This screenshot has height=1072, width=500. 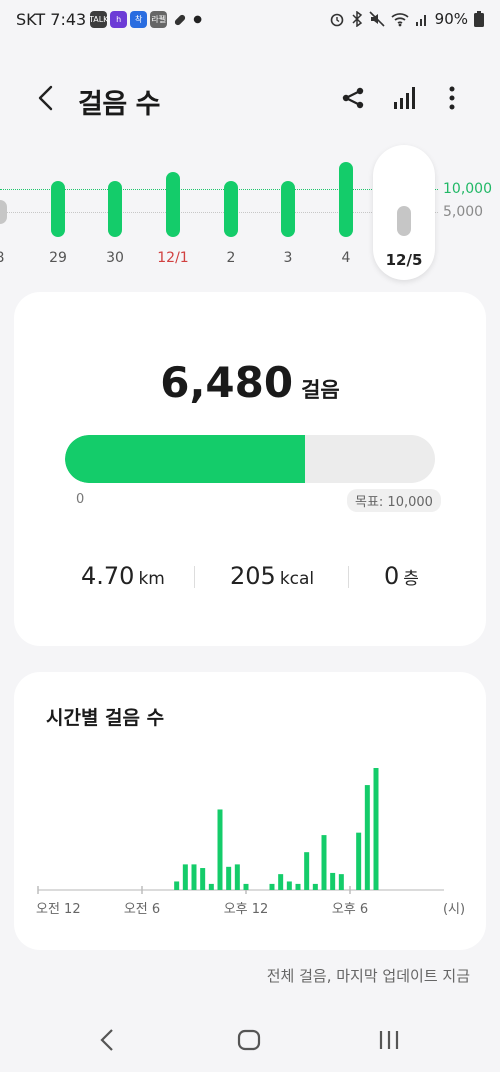 What do you see at coordinates (151, 579) in the screenshot?
I see `distance-unit: km` at bounding box center [151, 579].